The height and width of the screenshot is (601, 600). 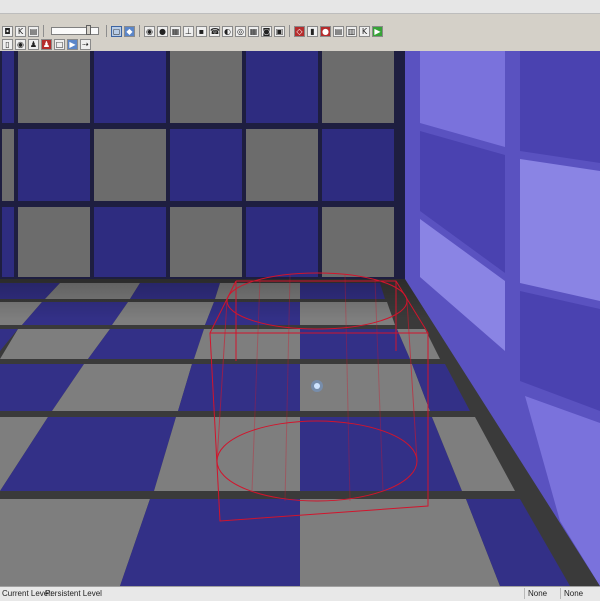 I want to click on current-level-value: Persistent Level, so click(x=73, y=593).